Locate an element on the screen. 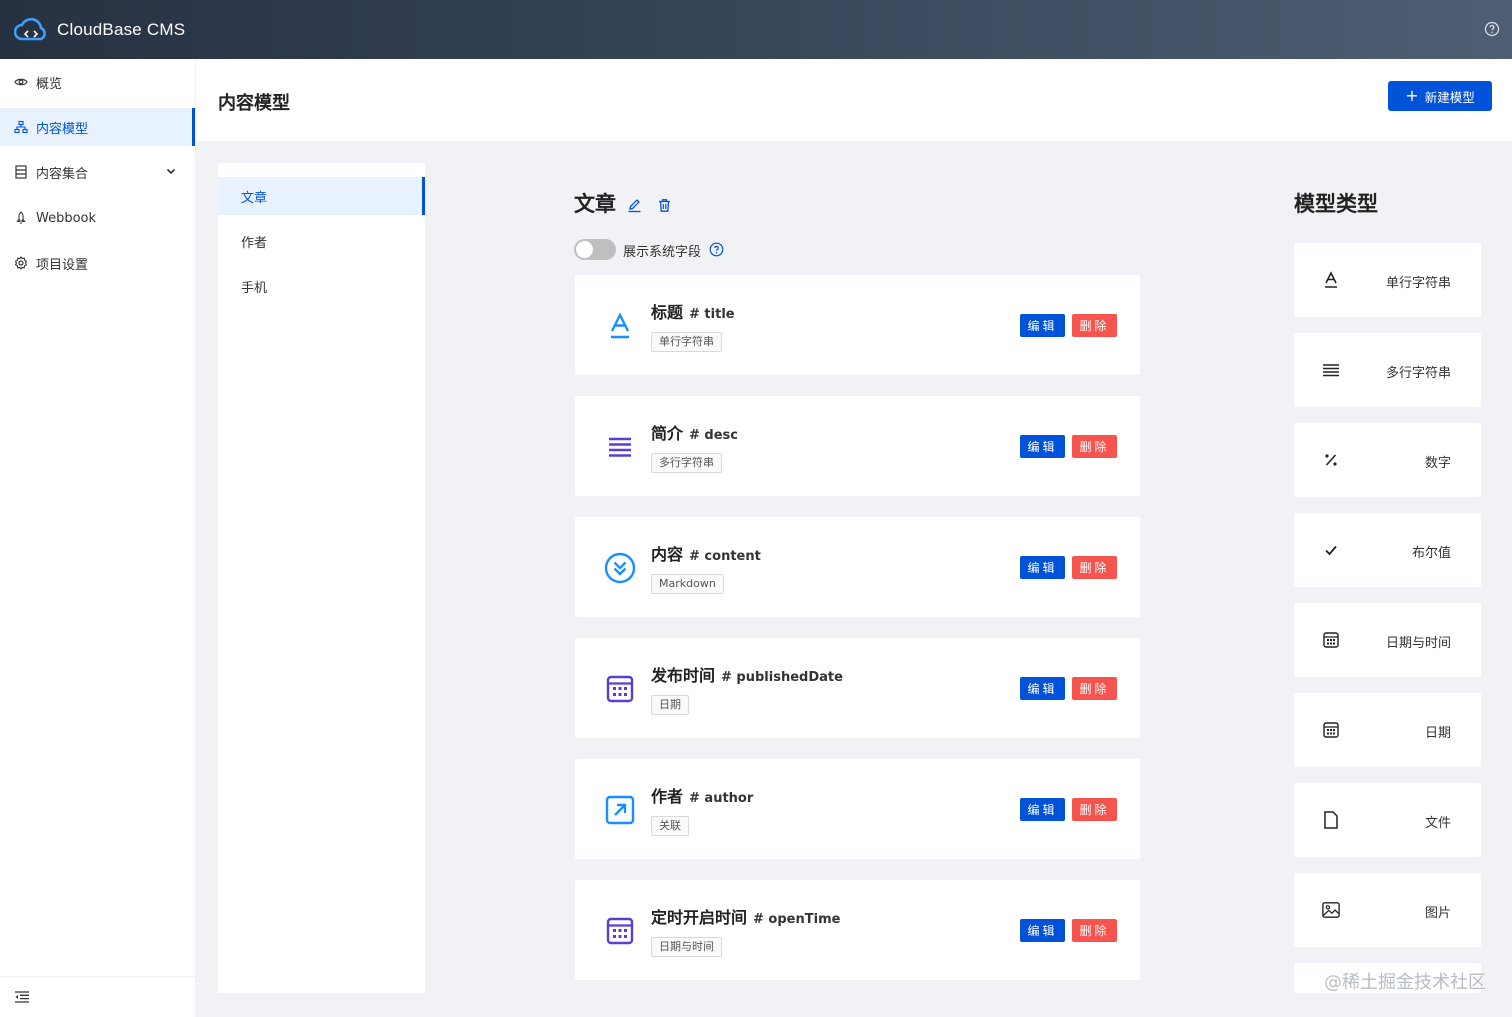  model-list: 文章 作者 手机 is located at coordinates (321, 578).